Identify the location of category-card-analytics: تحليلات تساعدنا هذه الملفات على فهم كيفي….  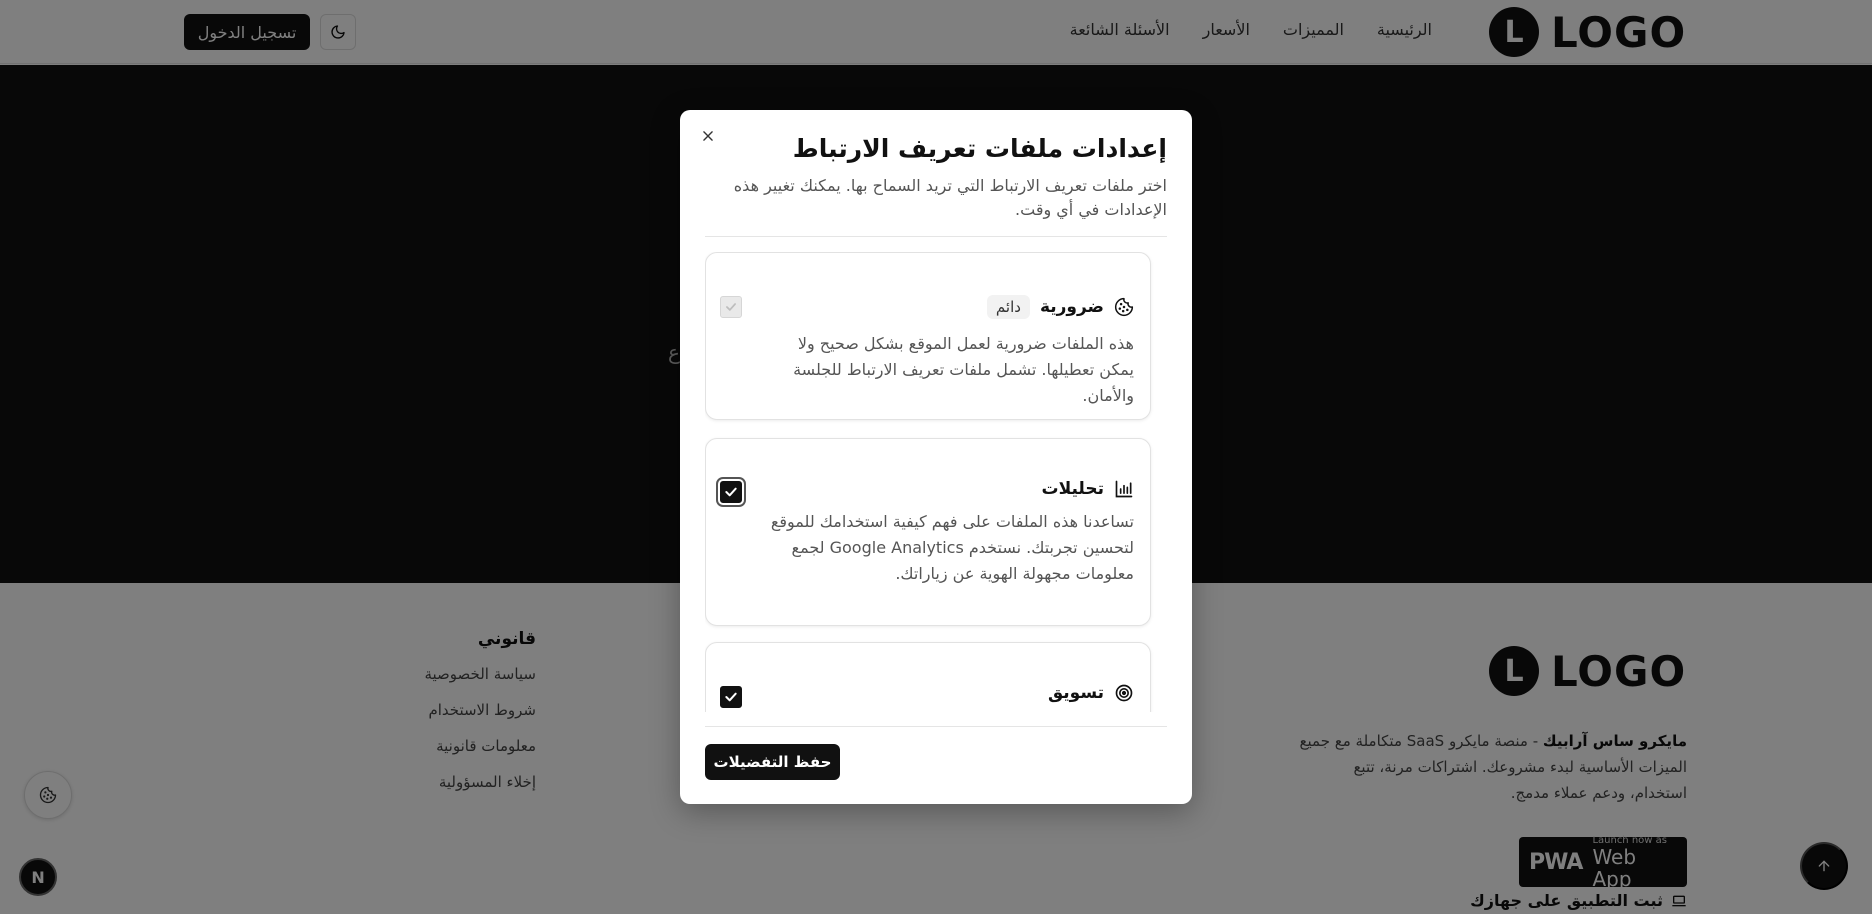
(928, 532).